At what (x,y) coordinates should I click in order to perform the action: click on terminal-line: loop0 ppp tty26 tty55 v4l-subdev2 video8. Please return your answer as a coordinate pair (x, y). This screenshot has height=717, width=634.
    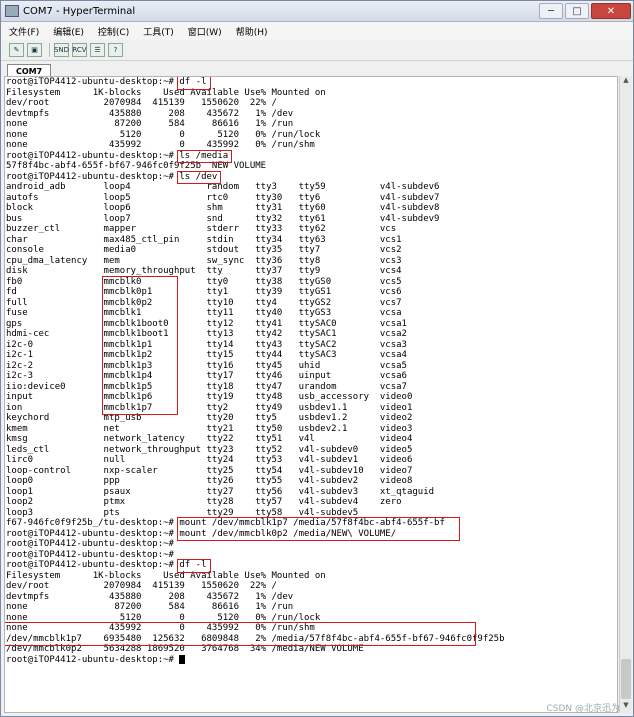
    Looking at the image, I should click on (209, 481).